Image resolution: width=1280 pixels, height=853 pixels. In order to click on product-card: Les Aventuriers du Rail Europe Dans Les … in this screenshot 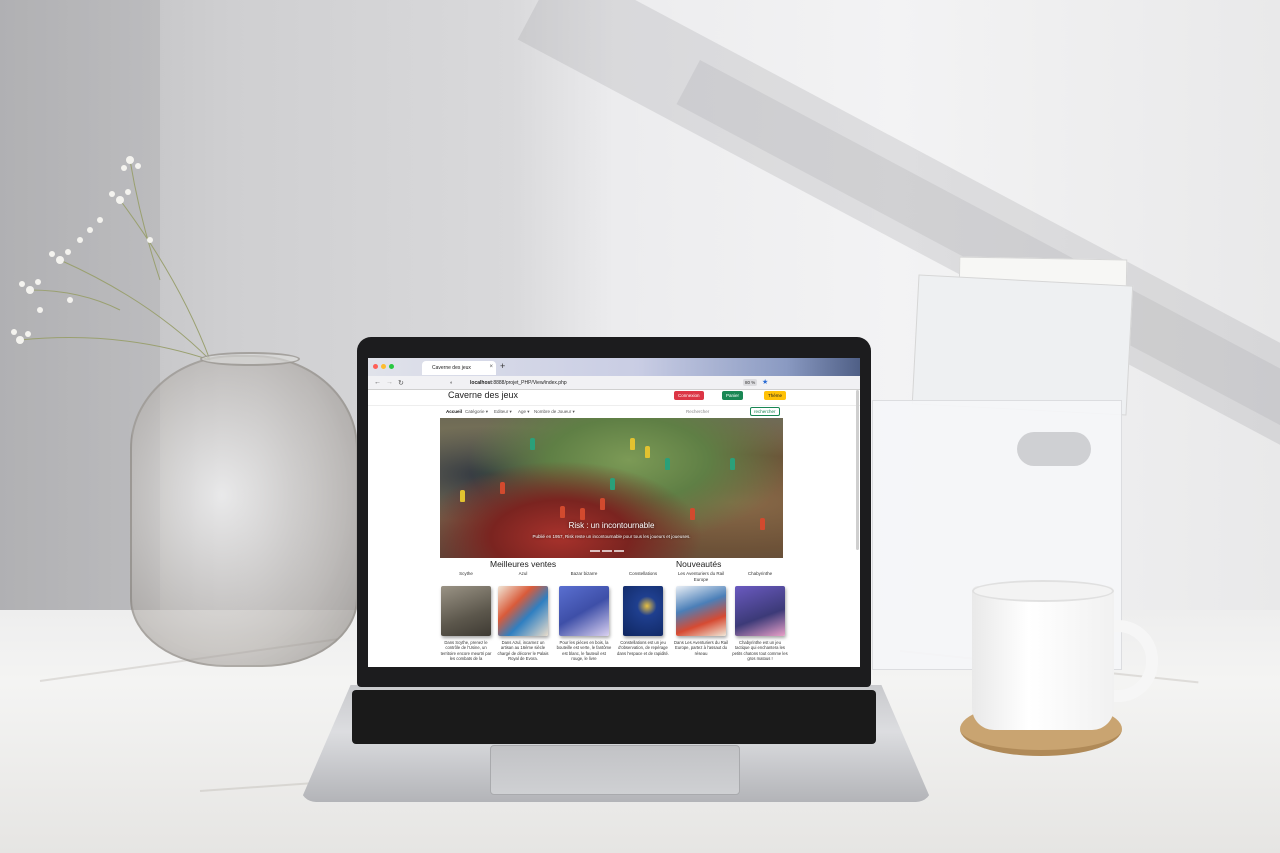, I will do `click(701, 619)`.